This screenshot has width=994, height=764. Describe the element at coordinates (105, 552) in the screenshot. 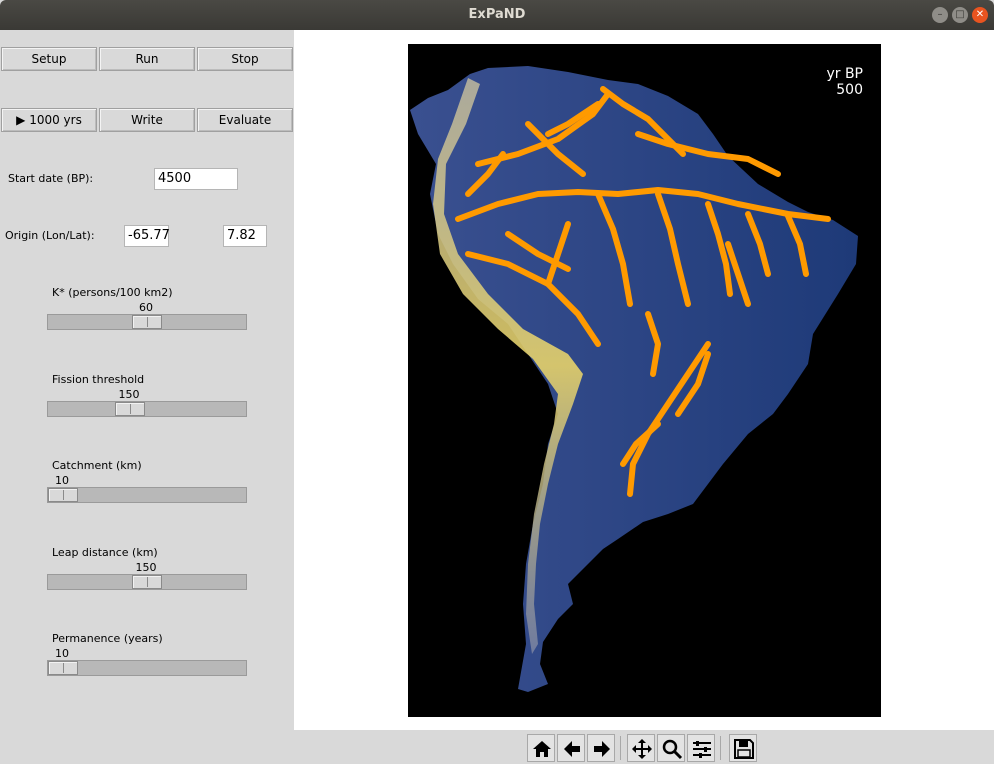

I see `slider-label: Leap distance (km)` at that location.